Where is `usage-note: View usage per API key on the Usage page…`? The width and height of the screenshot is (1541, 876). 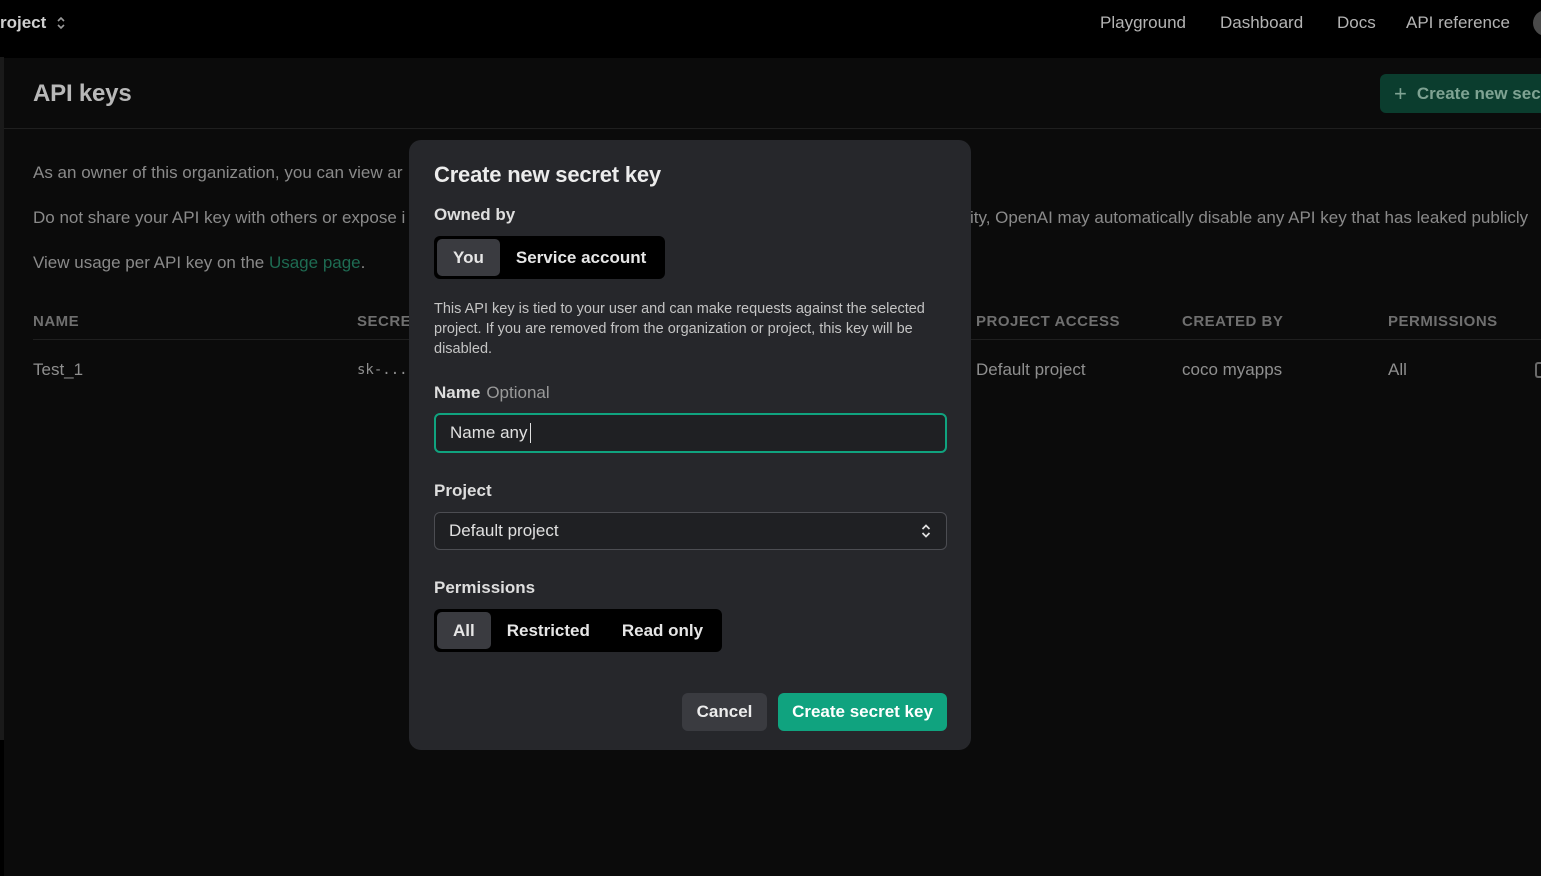
usage-note: View usage per API key on the Usage page… is located at coordinates (199, 263).